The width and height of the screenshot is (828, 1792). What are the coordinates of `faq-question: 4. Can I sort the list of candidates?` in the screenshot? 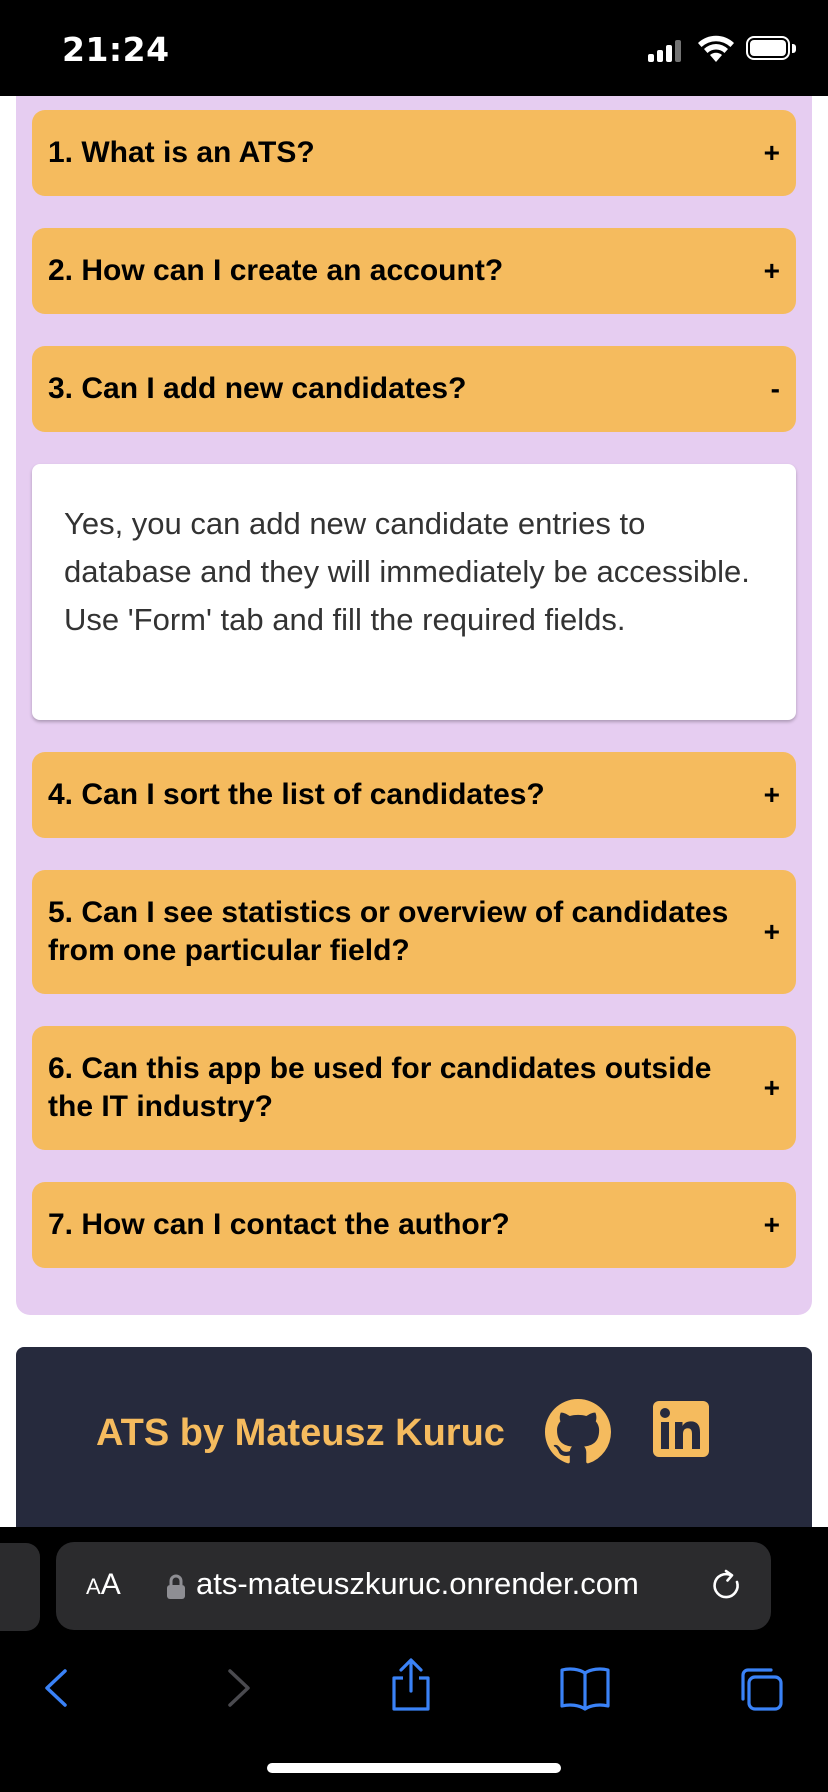 It's located at (296, 794).